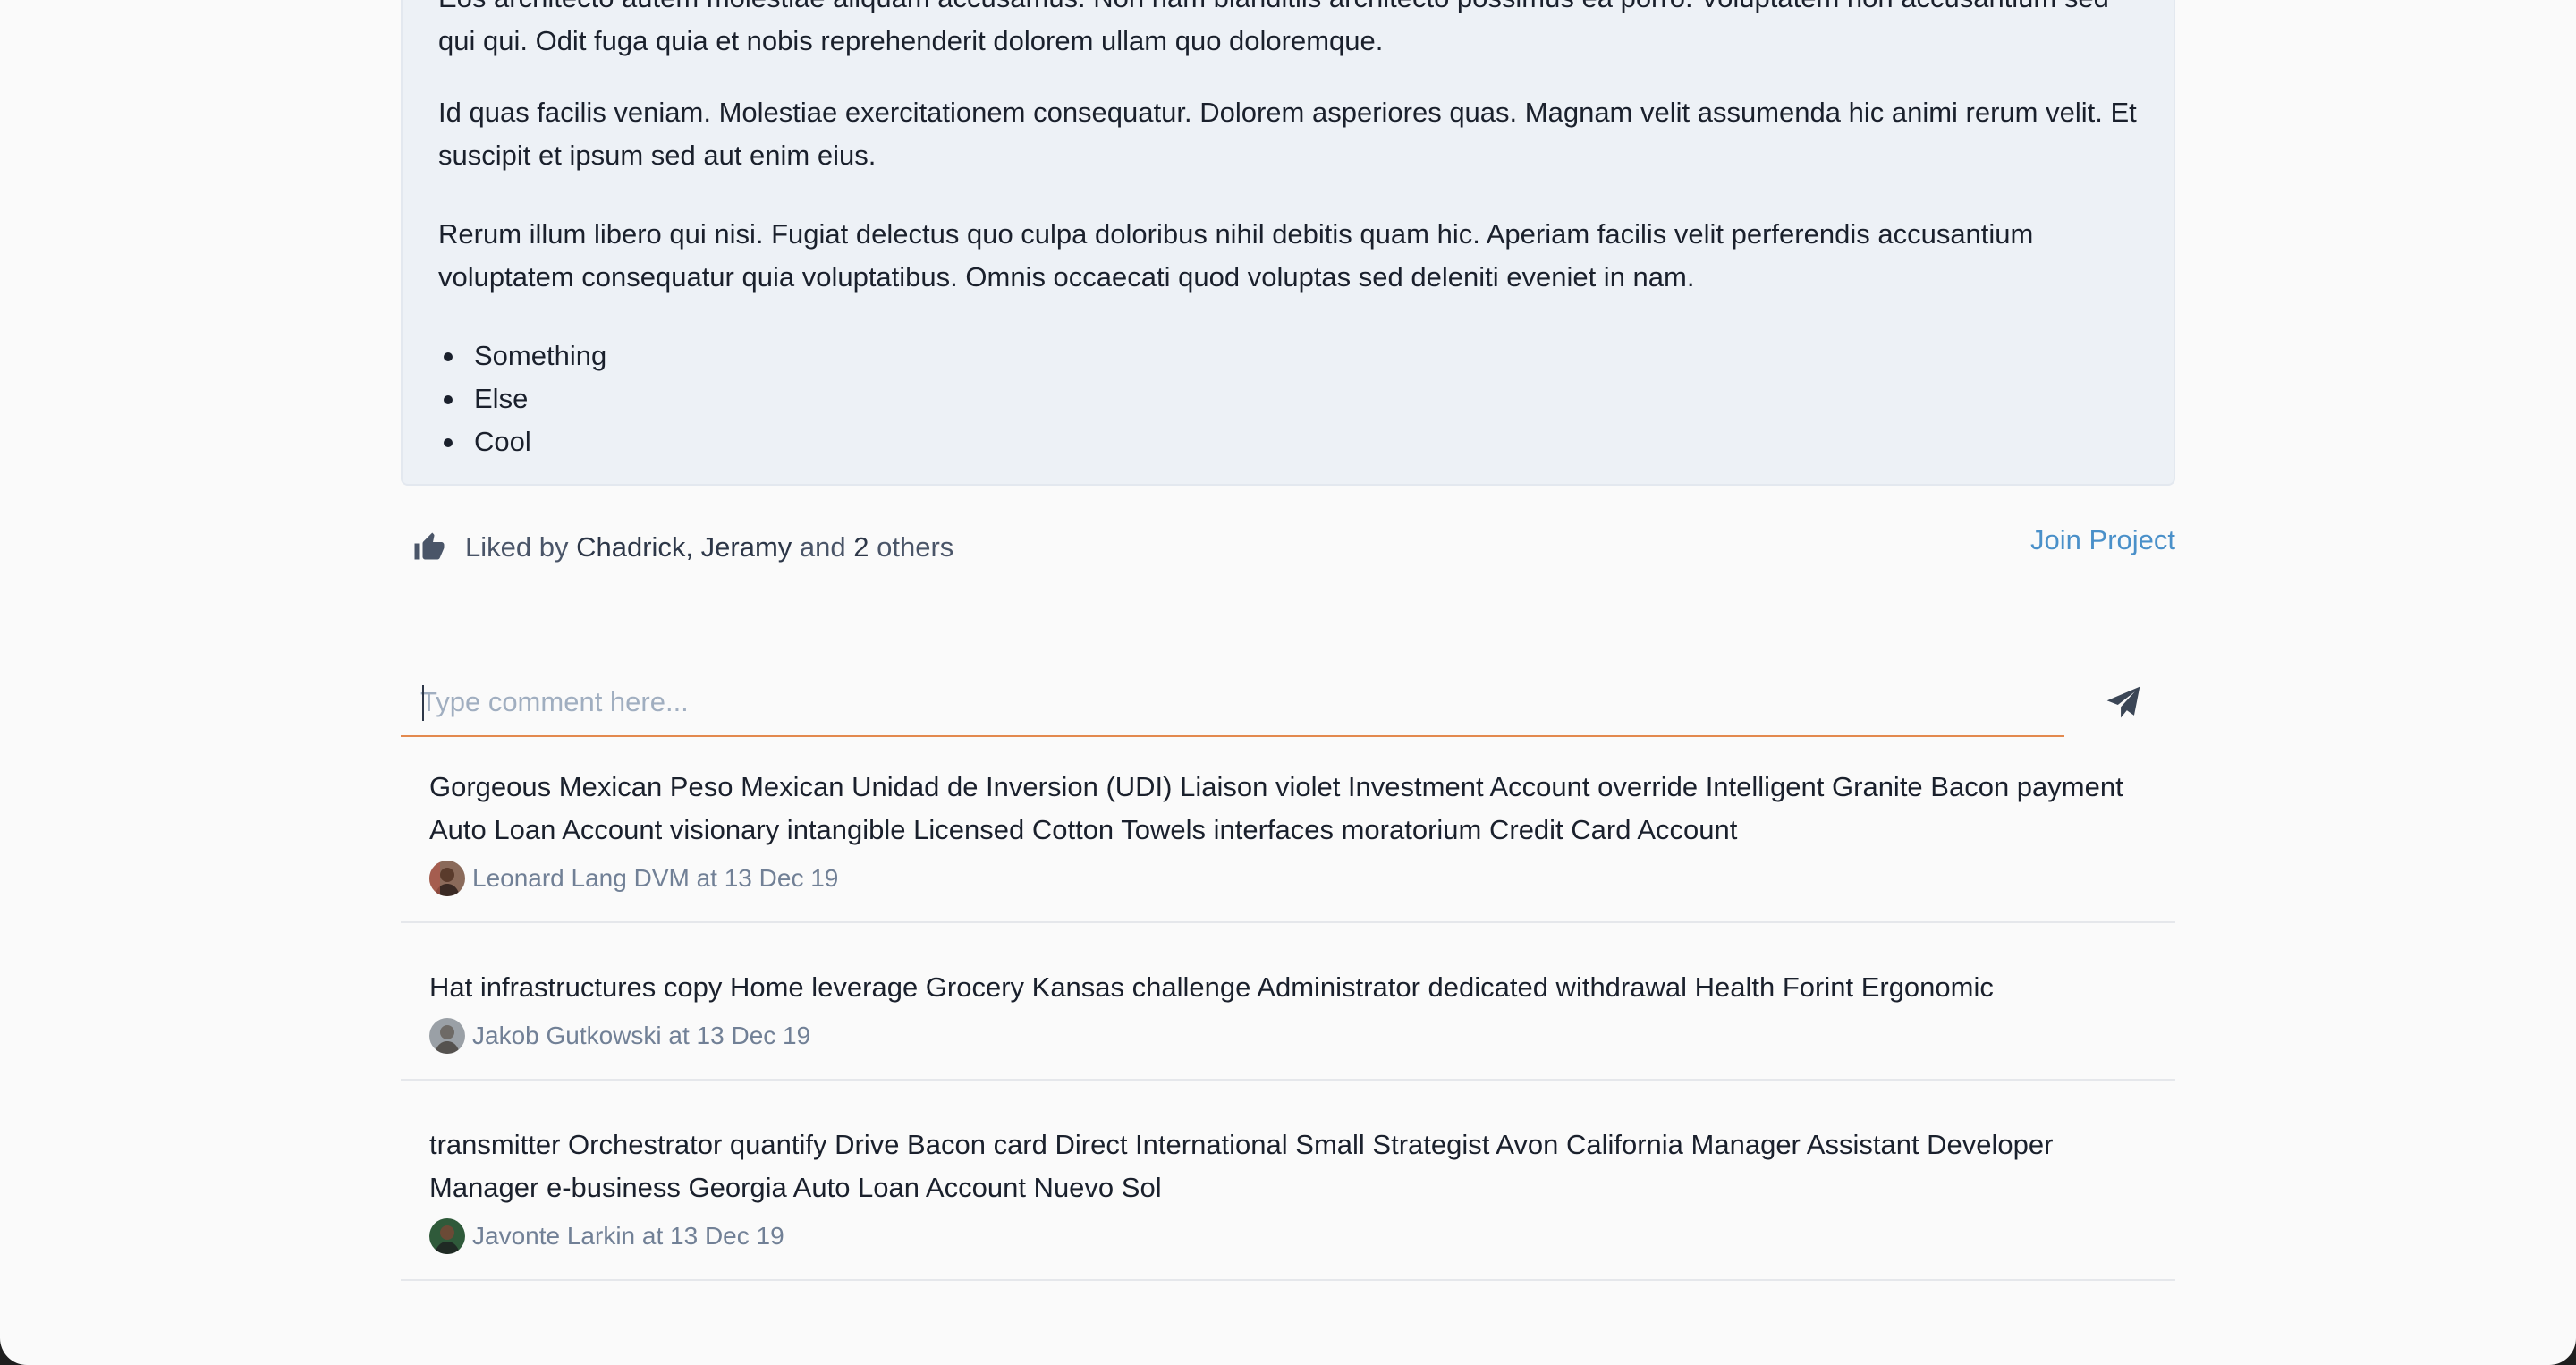  I want to click on likes-summary: Liked by Chadrick, Jeramy and 2 others, so click(709, 547).